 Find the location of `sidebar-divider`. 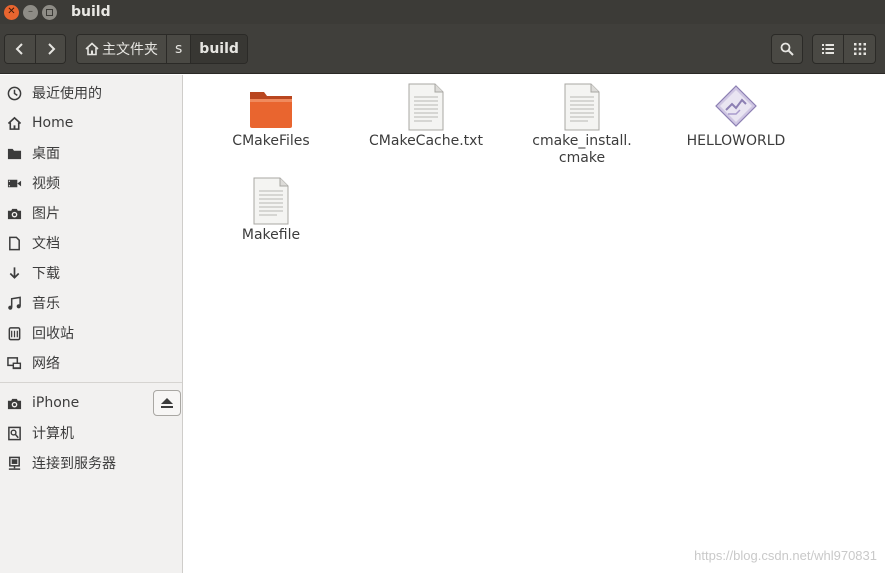

sidebar-divider is located at coordinates (91, 382).